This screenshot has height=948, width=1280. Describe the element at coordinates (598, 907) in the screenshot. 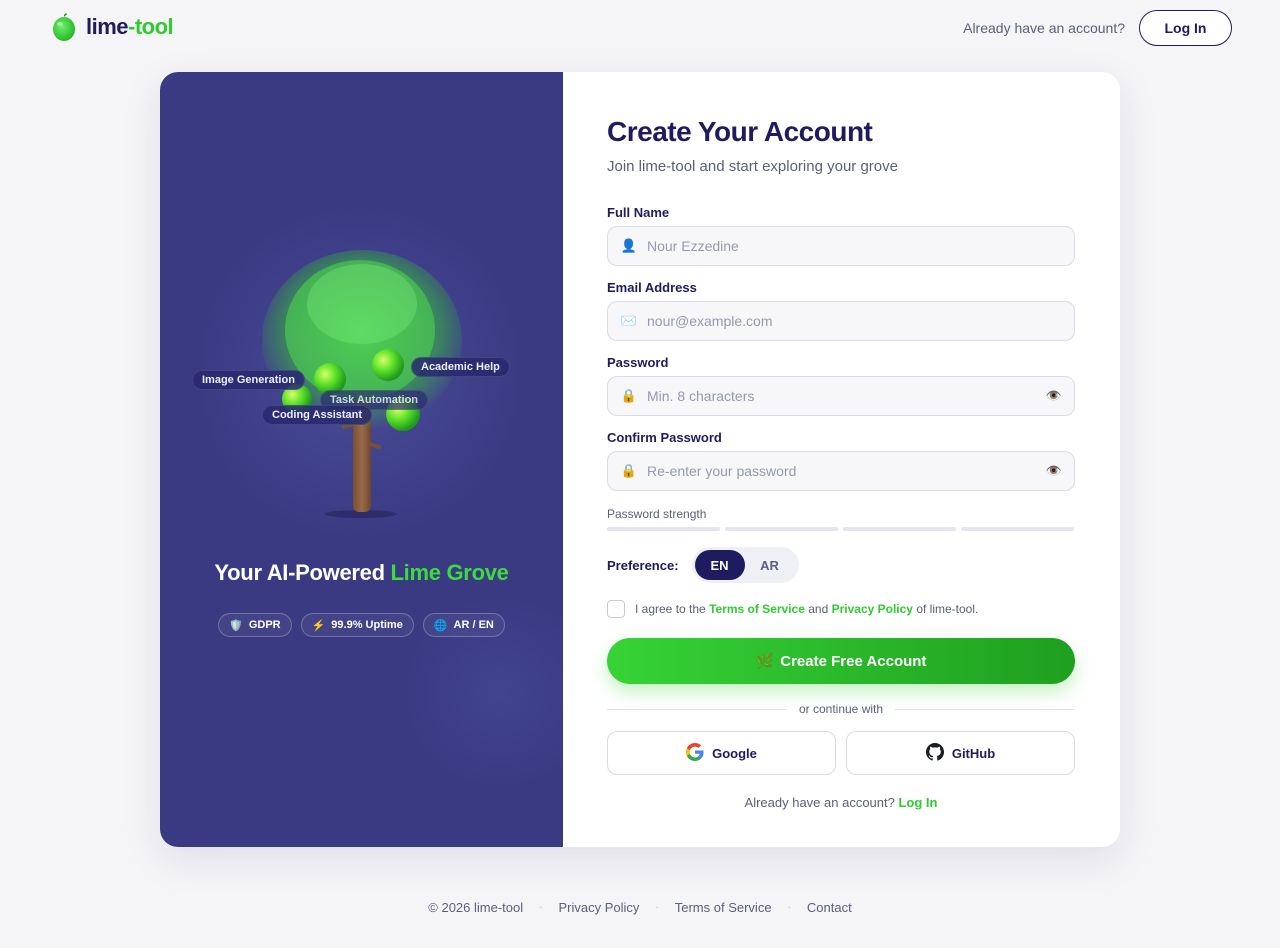

I see `footer-privacy-link: Privacy Policy` at that location.